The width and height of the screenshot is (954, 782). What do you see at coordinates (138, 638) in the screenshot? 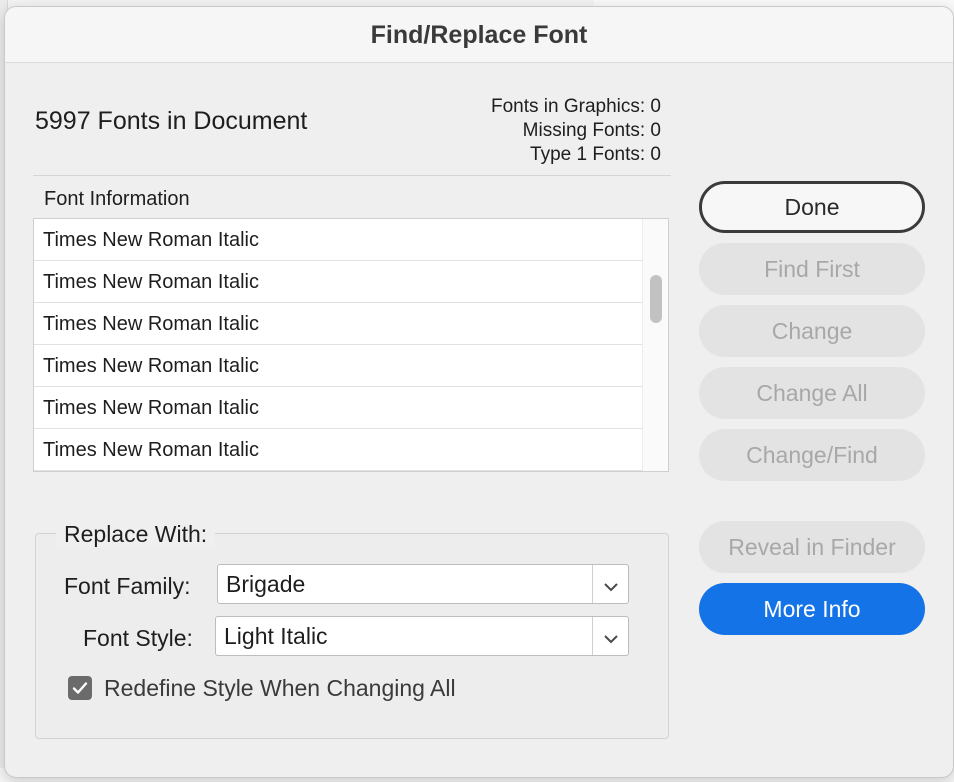
I see `font-style-label: Font Style:` at bounding box center [138, 638].